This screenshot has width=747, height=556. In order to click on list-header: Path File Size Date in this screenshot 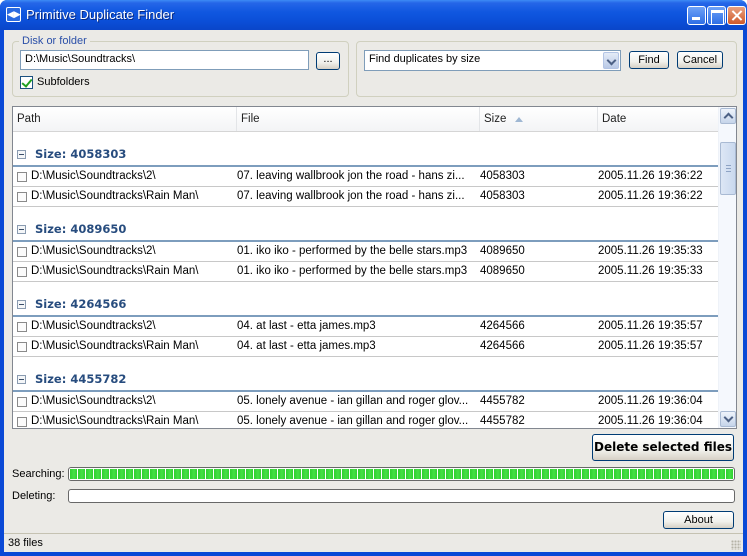, I will do `click(365, 119)`.